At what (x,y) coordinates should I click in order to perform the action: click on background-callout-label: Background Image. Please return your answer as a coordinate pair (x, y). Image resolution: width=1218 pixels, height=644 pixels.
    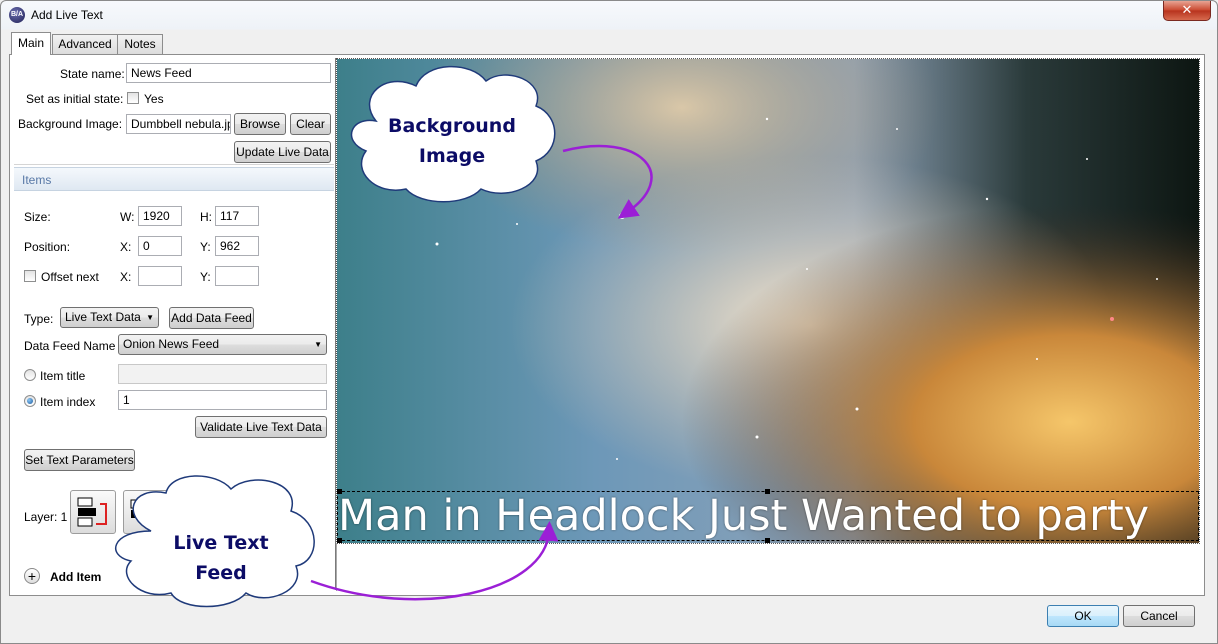
    Looking at the image, I should click on (452, 141).